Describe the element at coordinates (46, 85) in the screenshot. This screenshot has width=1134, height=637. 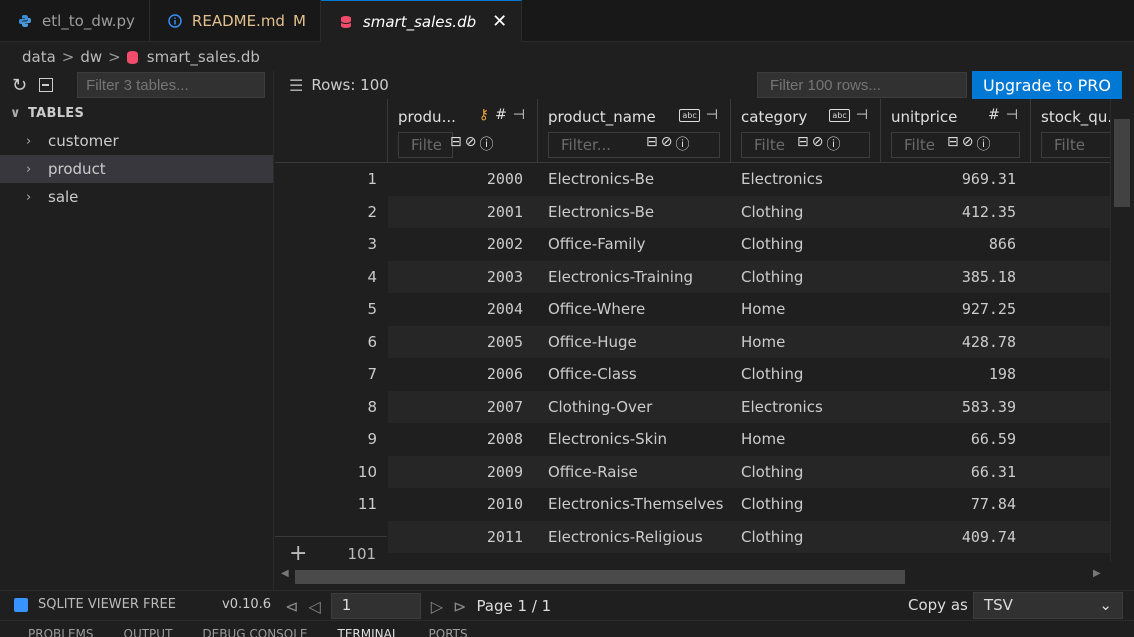
I see `collapse-all-icon` at that location.